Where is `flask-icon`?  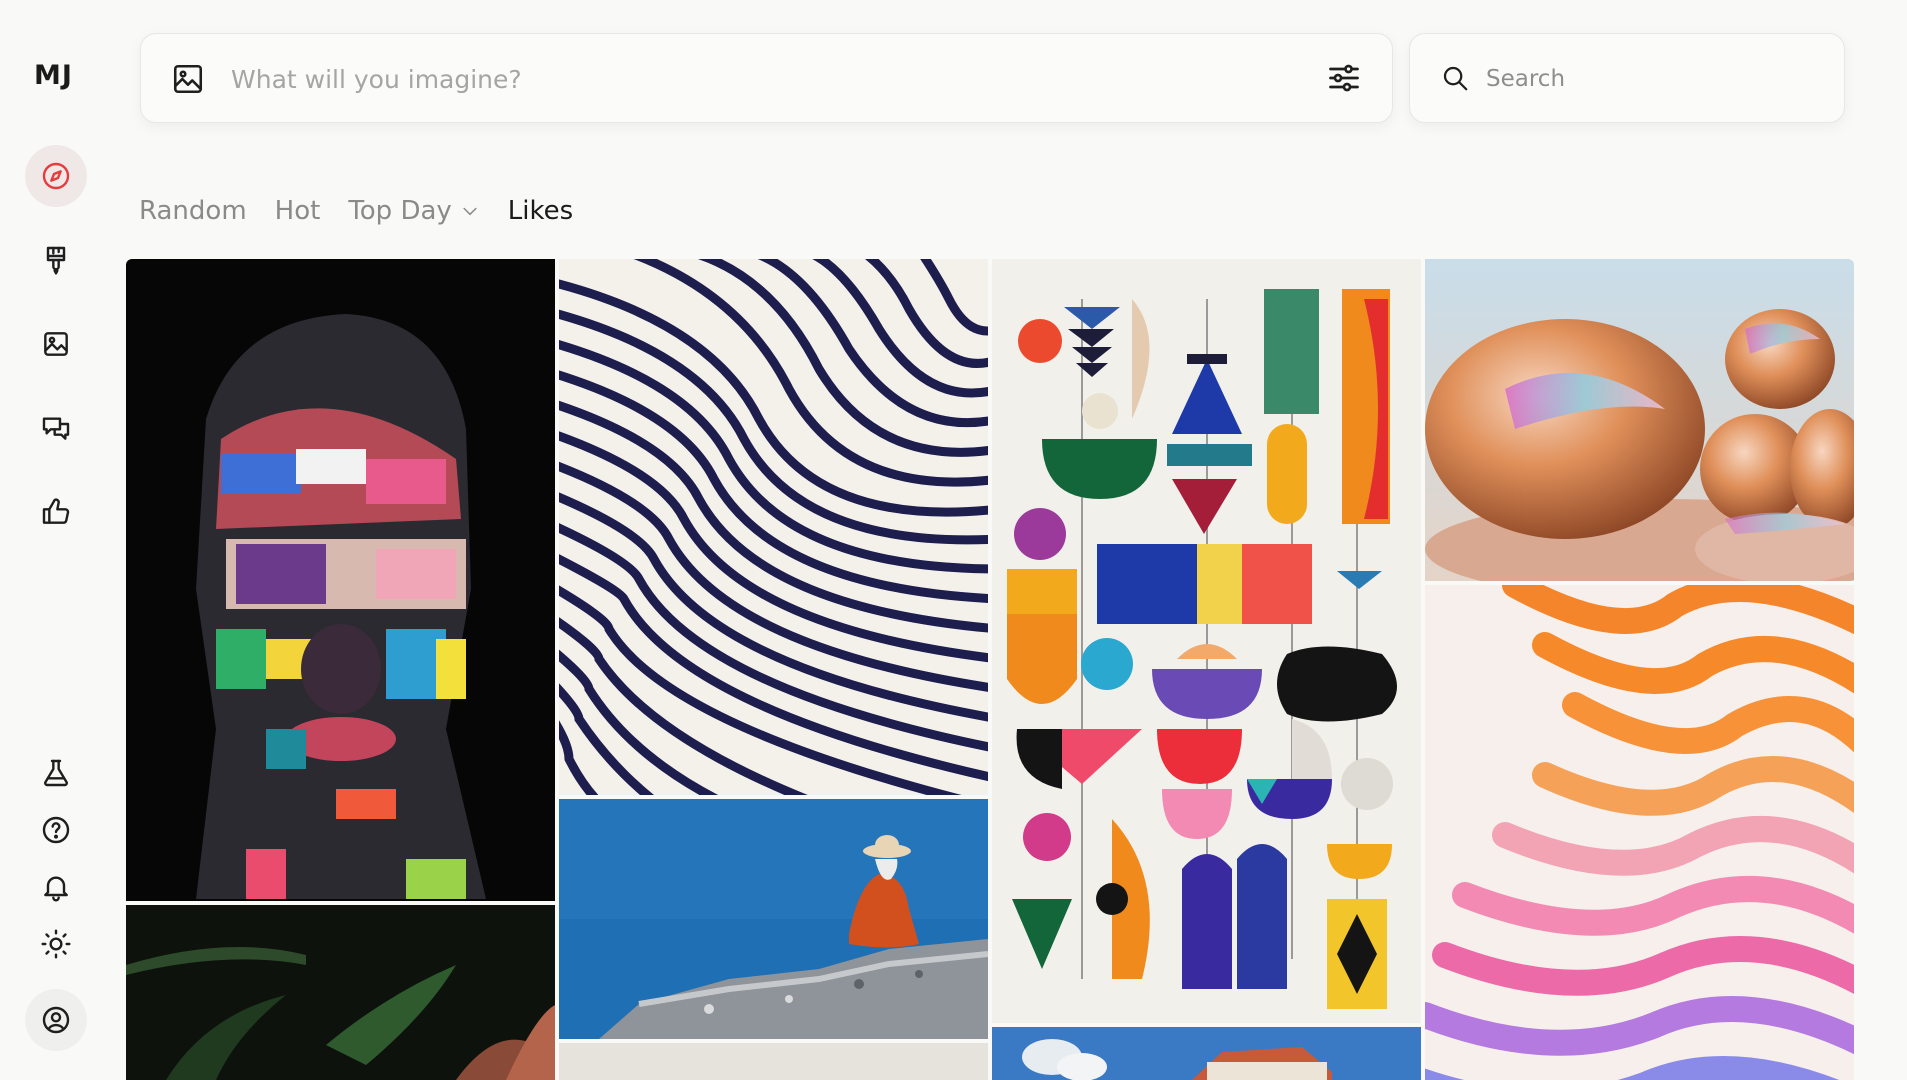 flask-icon is located at coordinates (56, 773).